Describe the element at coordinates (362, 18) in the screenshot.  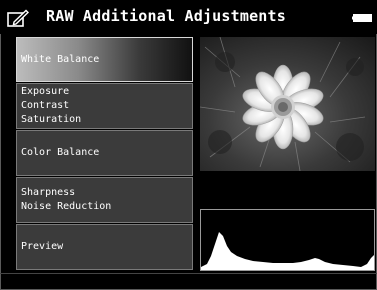
I see `battery-icon` at that location.